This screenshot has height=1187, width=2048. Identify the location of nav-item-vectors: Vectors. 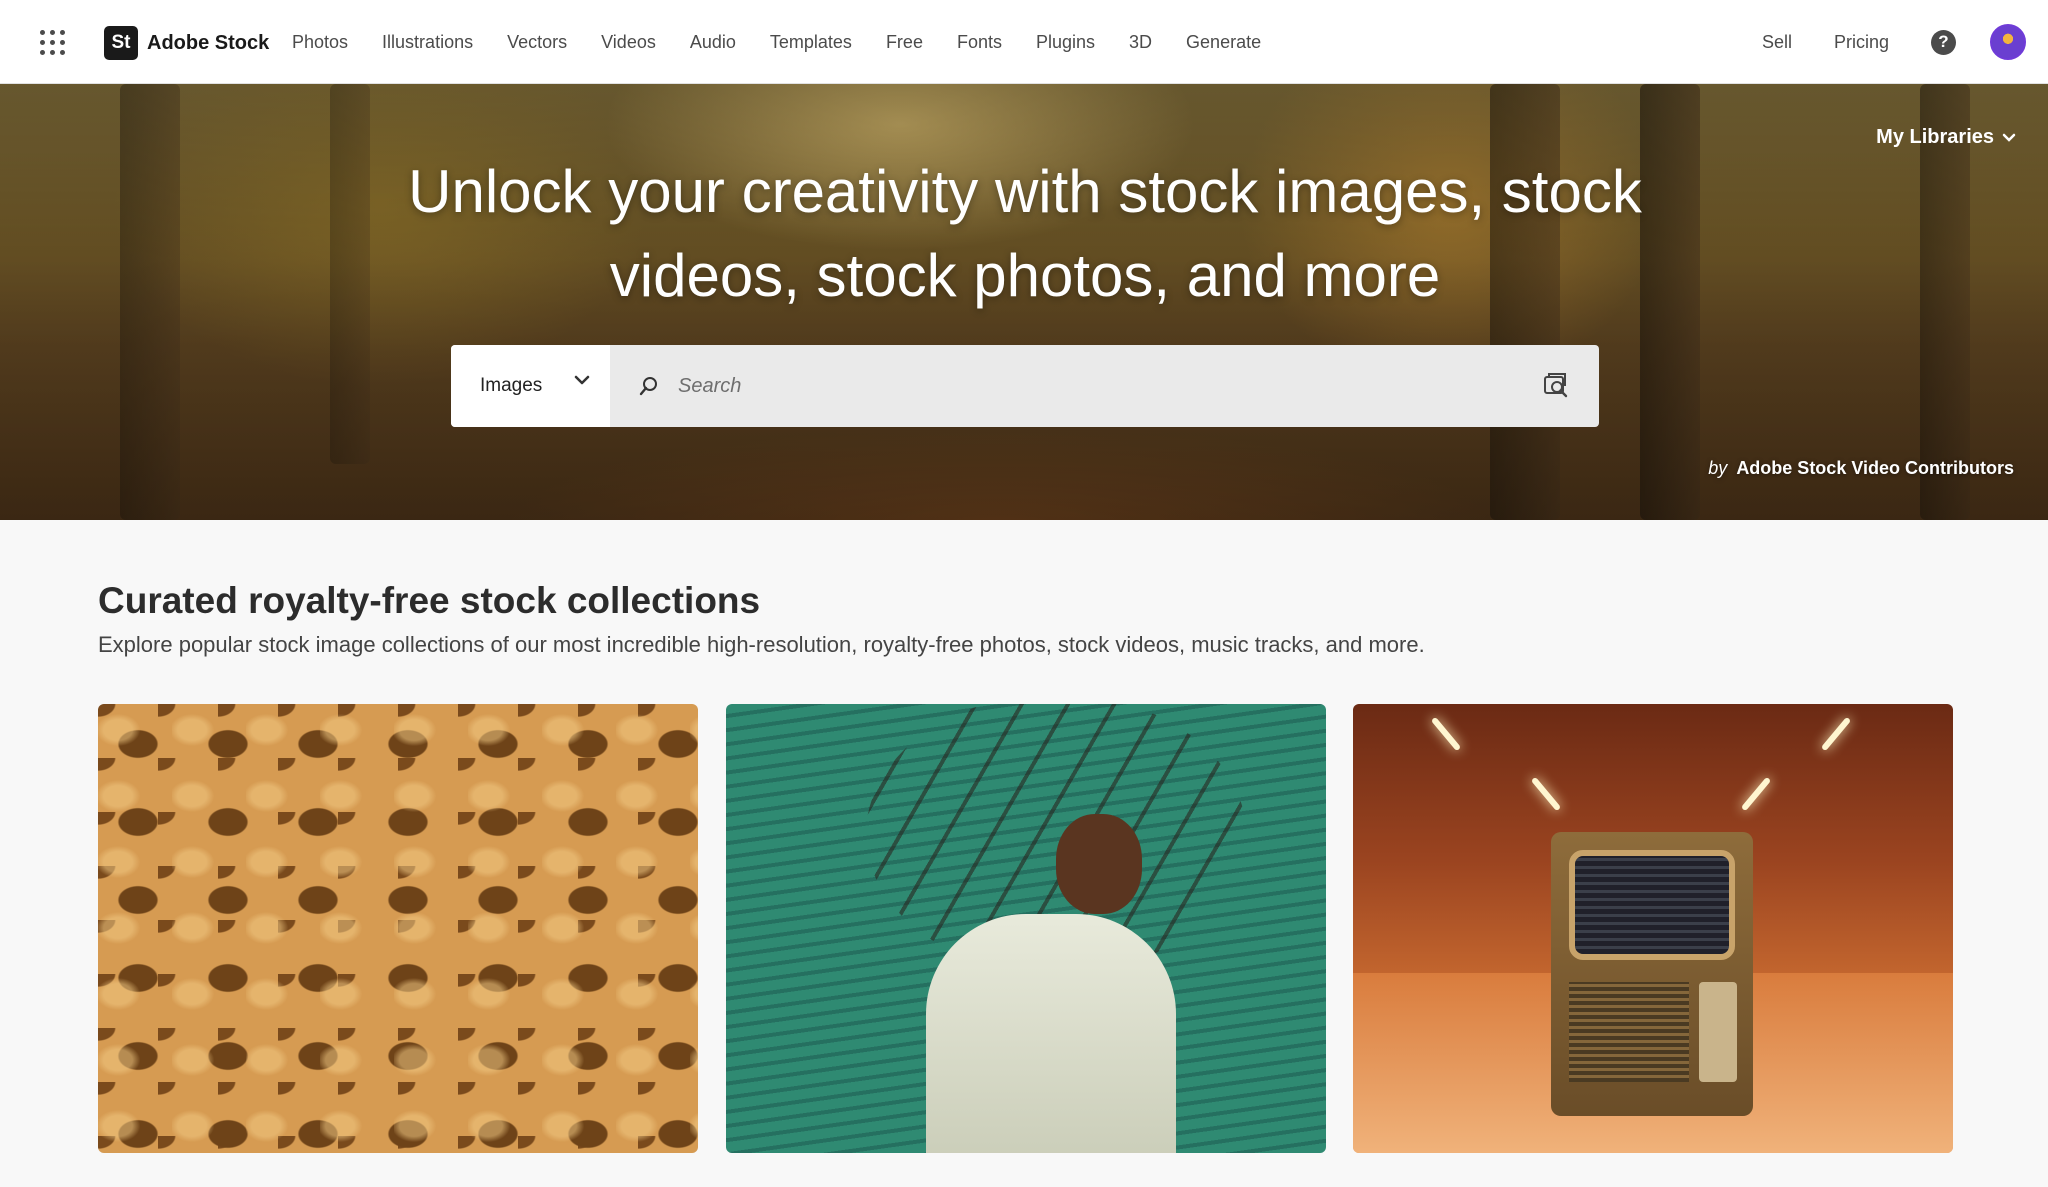
(537, 42).